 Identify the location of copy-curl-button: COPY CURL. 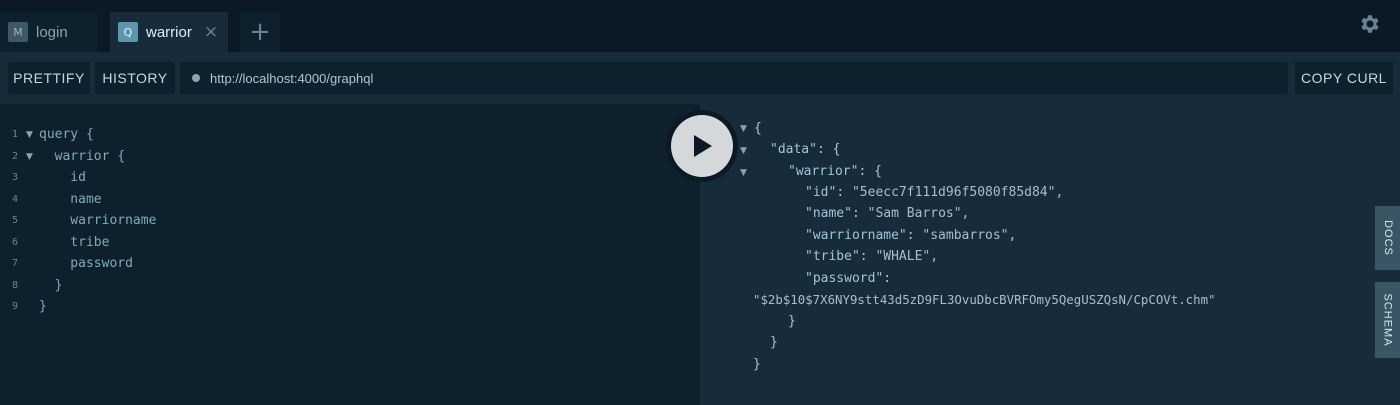
(1344, 78).